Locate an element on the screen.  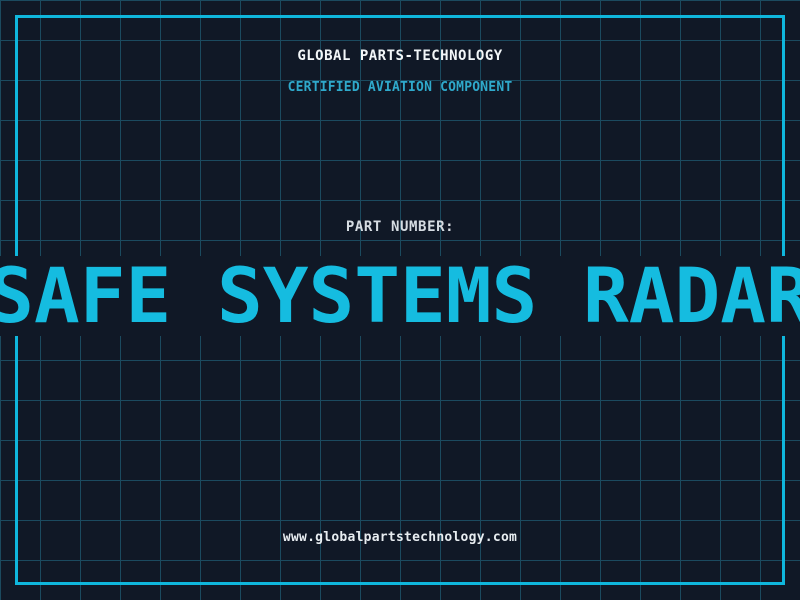
website-url: www.globalpartstechnology.com is located at coordinates (400, 537).